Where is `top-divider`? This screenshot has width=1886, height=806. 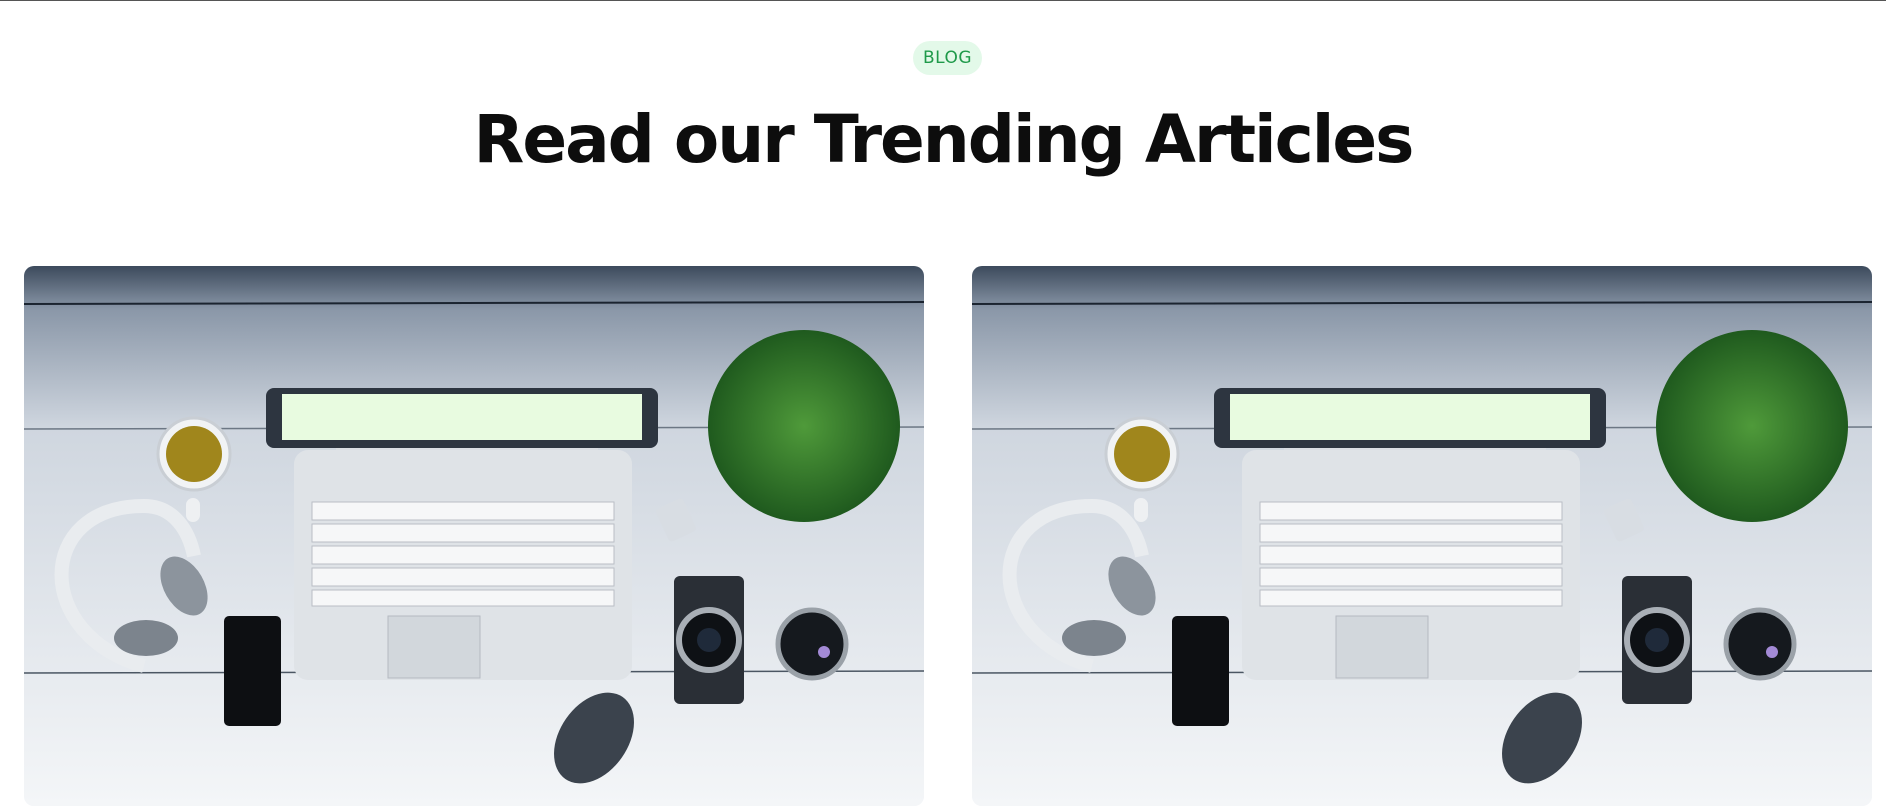
top-divider is located at coordinates (943, 0).